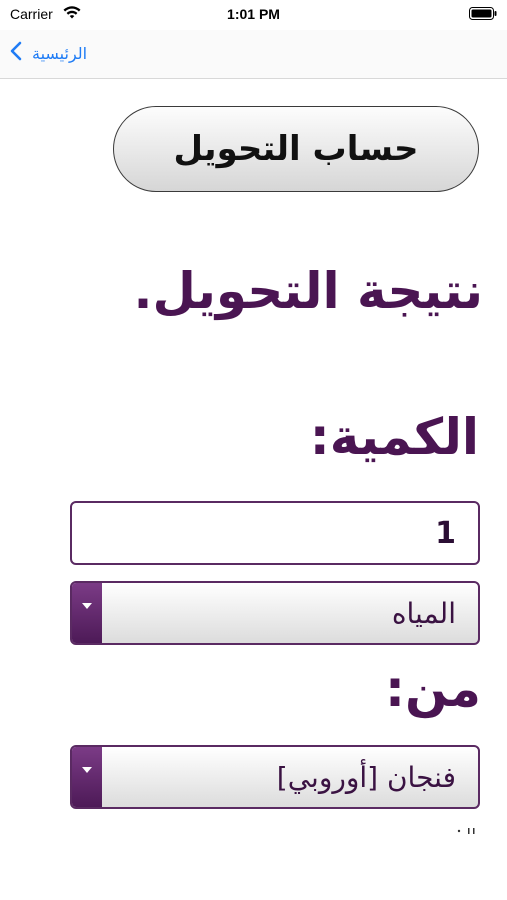 This screenshot has width=507, height=900. I want to click on result-title: نتيجة التحويل., so click(308, 291).